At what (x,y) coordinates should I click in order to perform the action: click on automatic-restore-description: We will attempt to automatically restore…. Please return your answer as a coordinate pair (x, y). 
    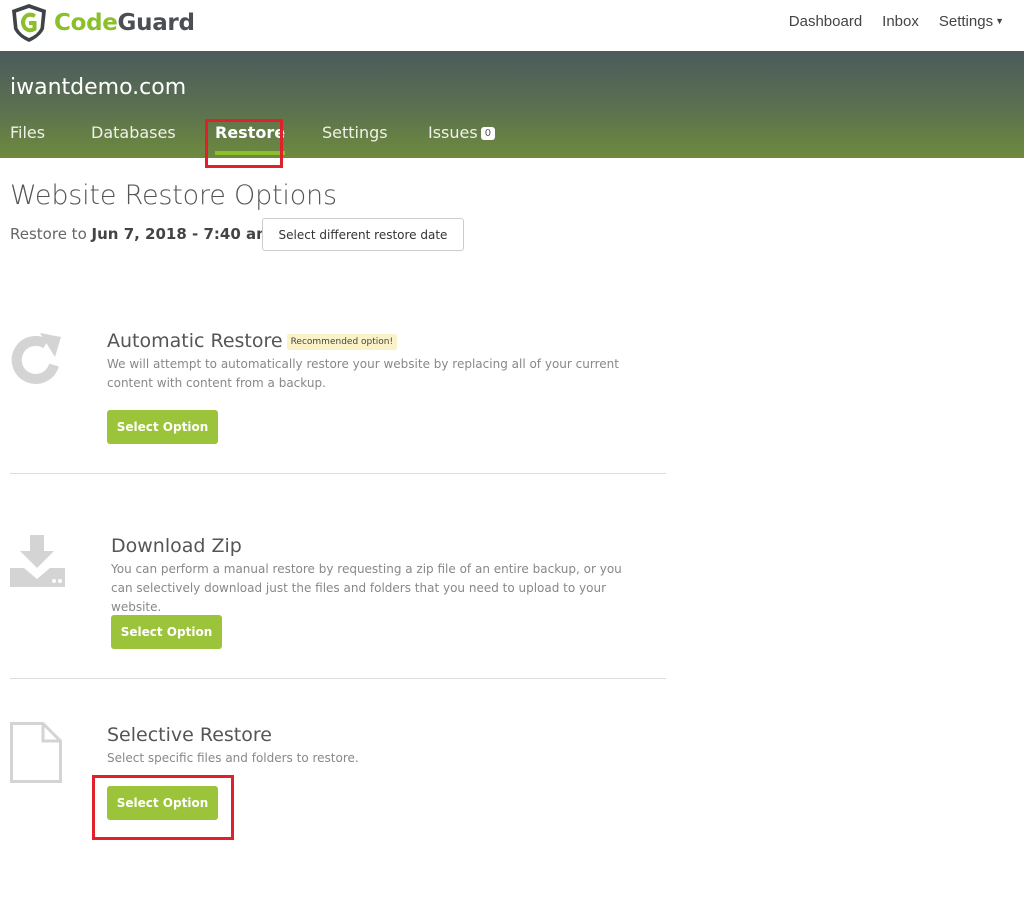
    Looking at the image, I should click on (363, 373).